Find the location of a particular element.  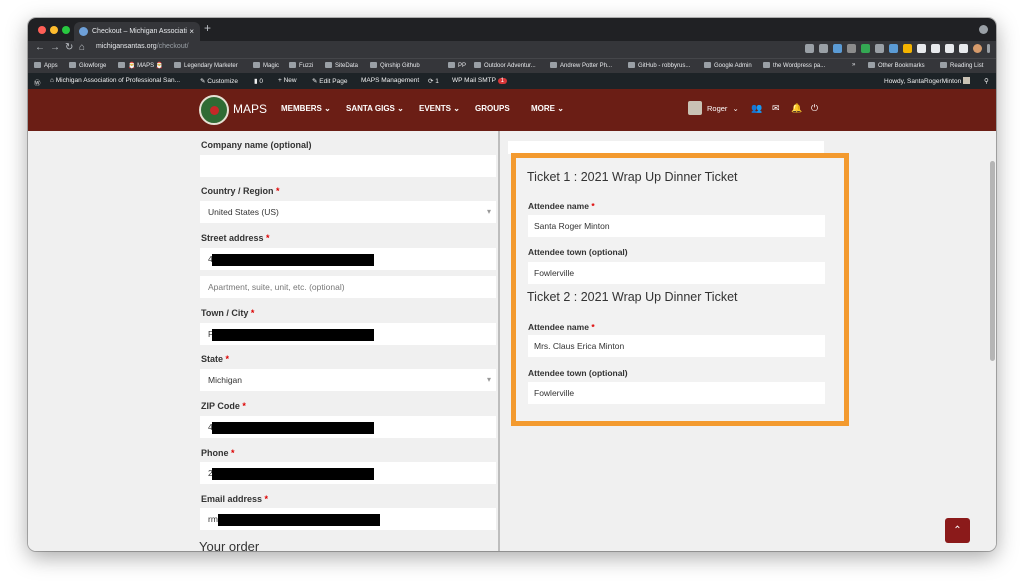

logout-icon: ⏻ is located at coordinates (814, 108).